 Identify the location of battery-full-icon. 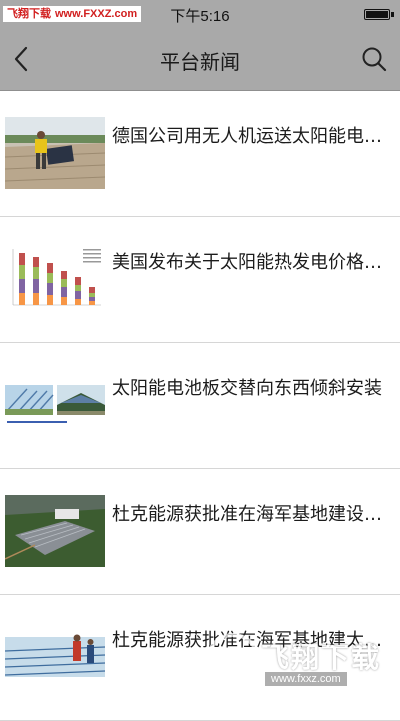
(377, 14).